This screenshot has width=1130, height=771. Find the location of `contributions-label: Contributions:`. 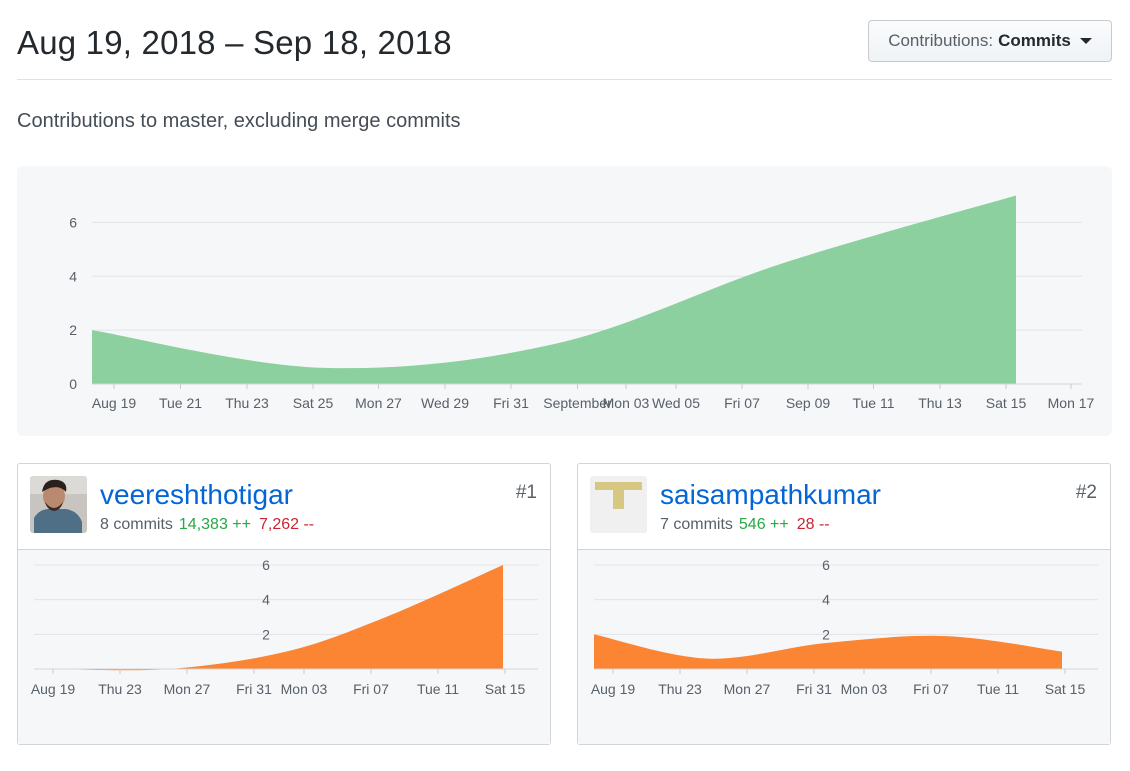

contributions-label: Contributions: is located at coordinates (941, 40).